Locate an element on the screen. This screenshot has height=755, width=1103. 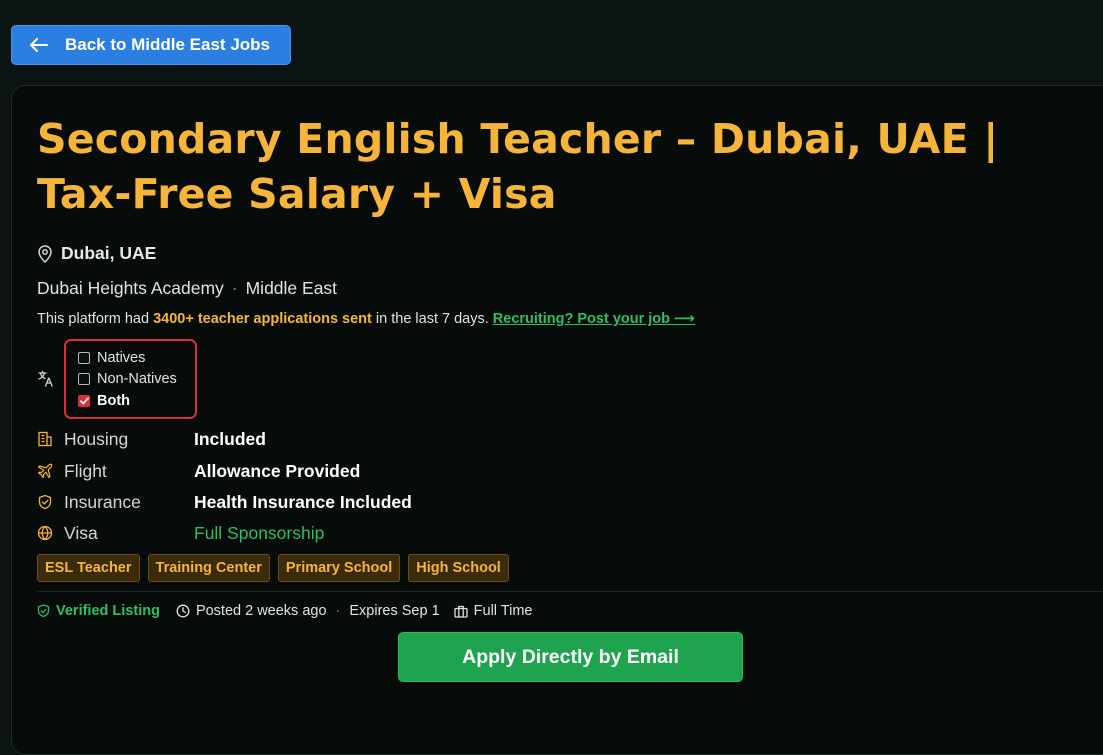
back-to-jobs-button: Back to Middle East Jobs is located at coordinates (151, 45).